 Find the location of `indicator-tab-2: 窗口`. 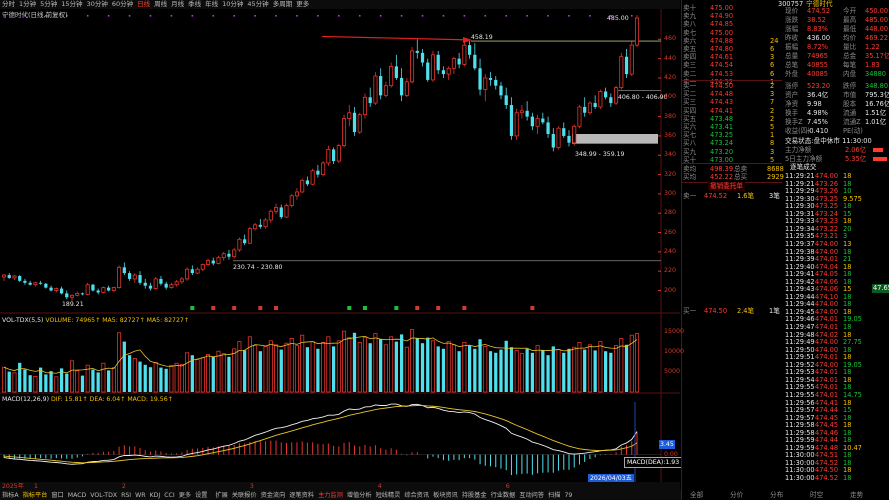

indicator-tab-2: 窗口 is located at coordinates (57, 495).